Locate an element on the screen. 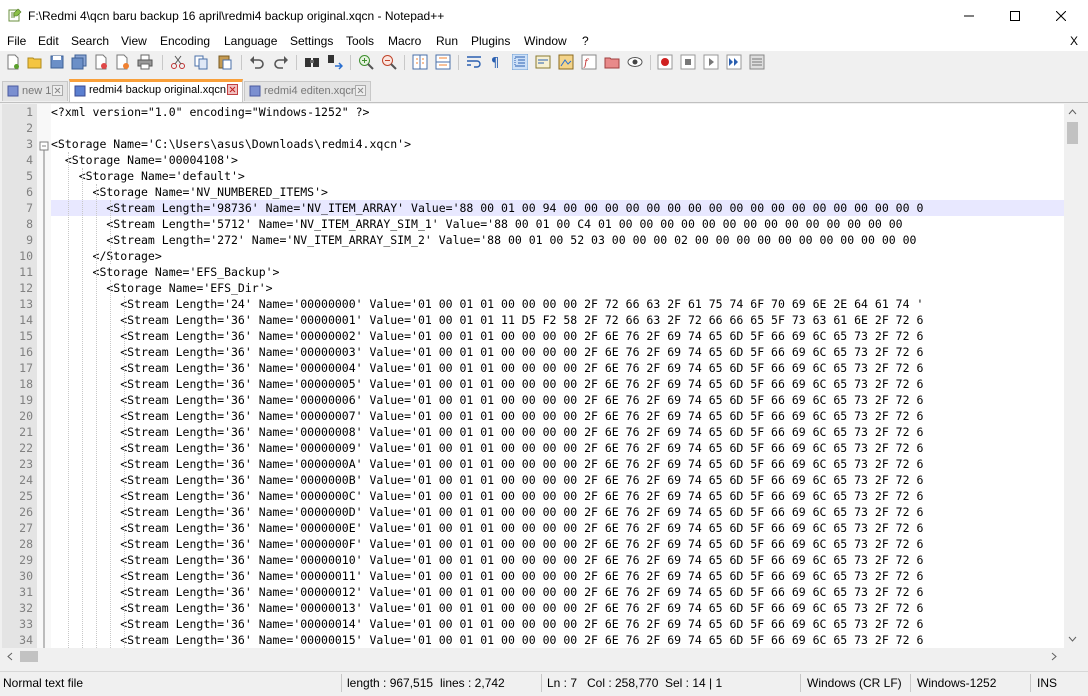 The image size is (1088, 696). tab-redmi4-editen: redmi4 editen.xqcn is located at coordinates (307, 91).